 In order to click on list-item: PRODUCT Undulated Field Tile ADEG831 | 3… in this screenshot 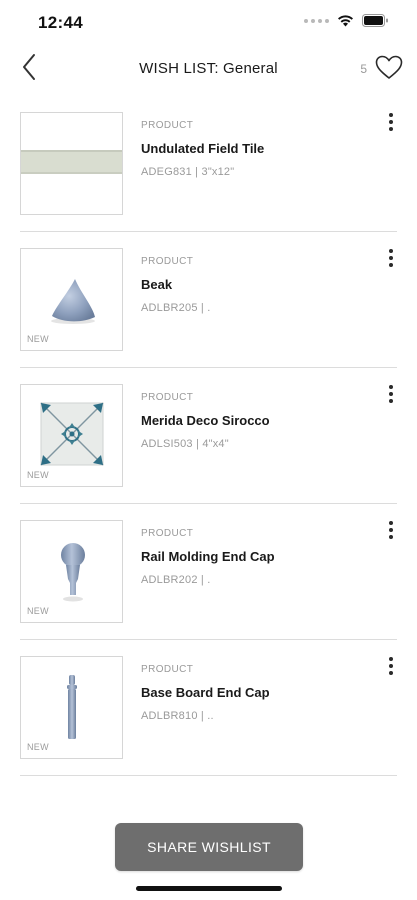, I will do `click(208, 164)`.